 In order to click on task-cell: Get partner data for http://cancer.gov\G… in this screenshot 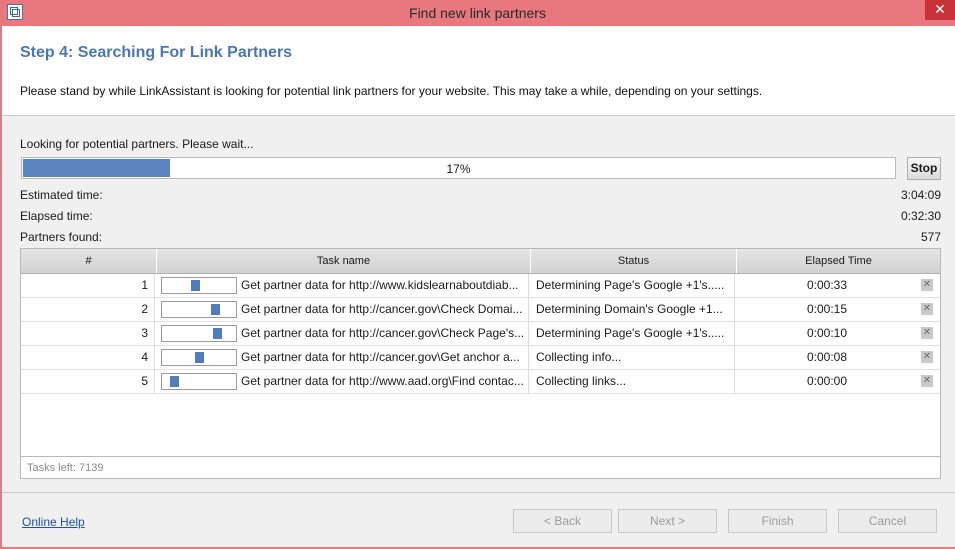, I will do `click(343, 357)`.